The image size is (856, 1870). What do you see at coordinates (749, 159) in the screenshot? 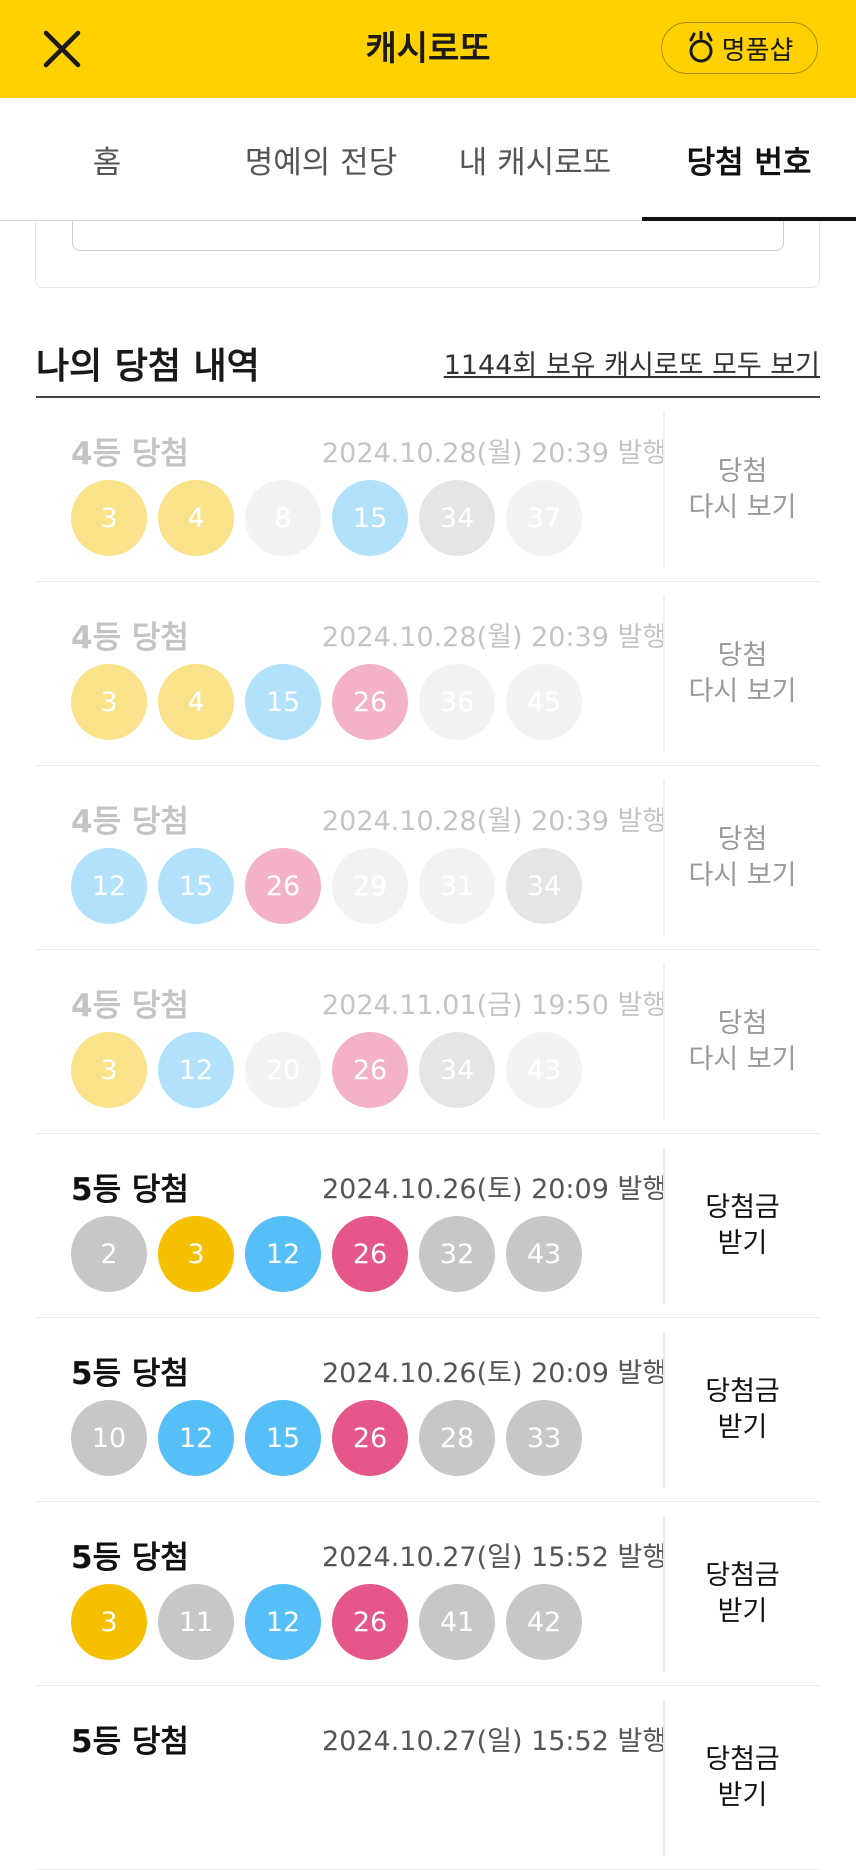
I see `tab-winning-numbers: 당첨 번호` at bounding box center [749, 159].